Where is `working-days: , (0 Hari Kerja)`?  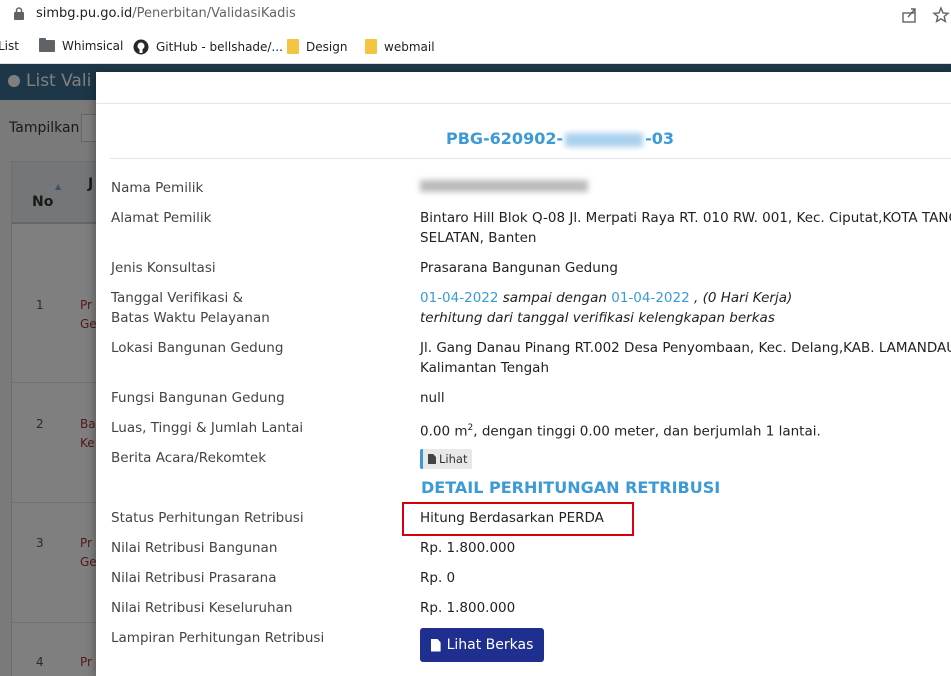
working-days: , (0 Hari Kerja) is located at coordinates (741, 298).